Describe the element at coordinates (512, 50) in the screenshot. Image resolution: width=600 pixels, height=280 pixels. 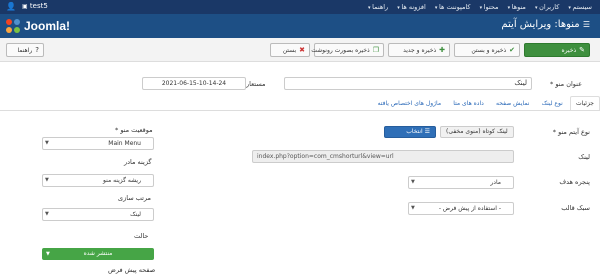
I see `check-icon: ✔` at that location.